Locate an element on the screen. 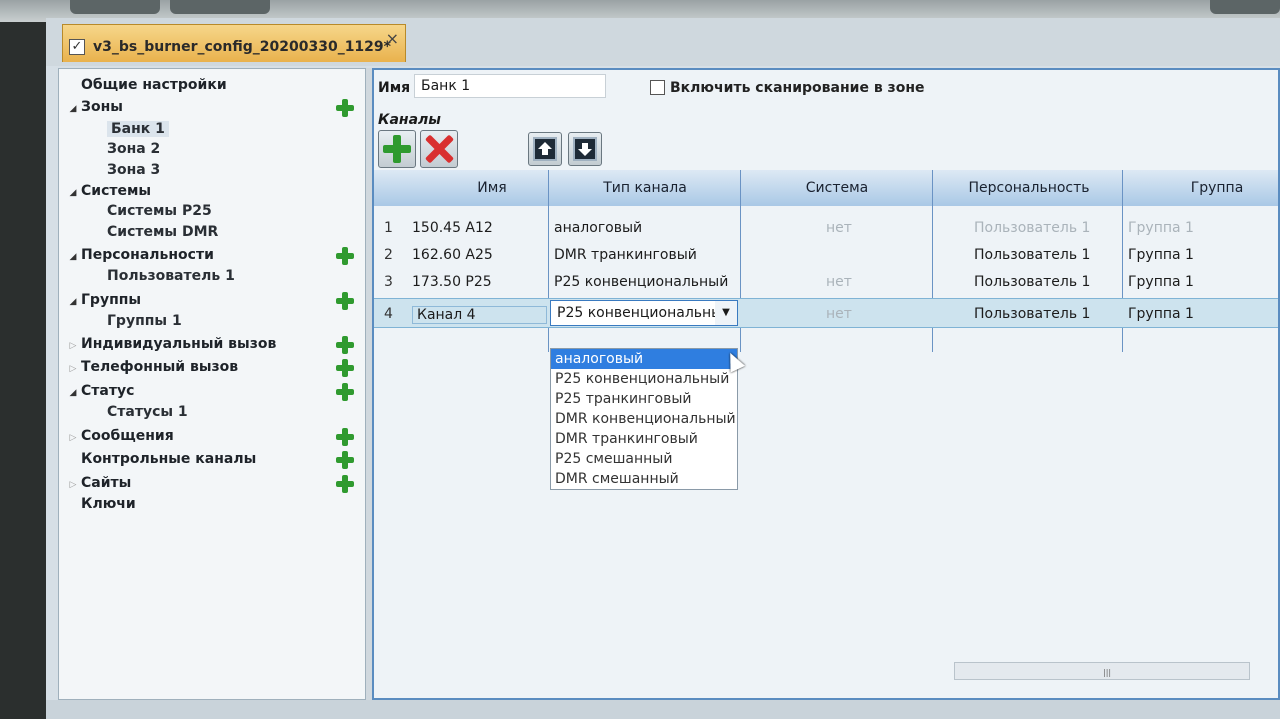 The width and height of the screenshot is (1280, 719). column-header-name: Имя is located at coordinates (492, 188).